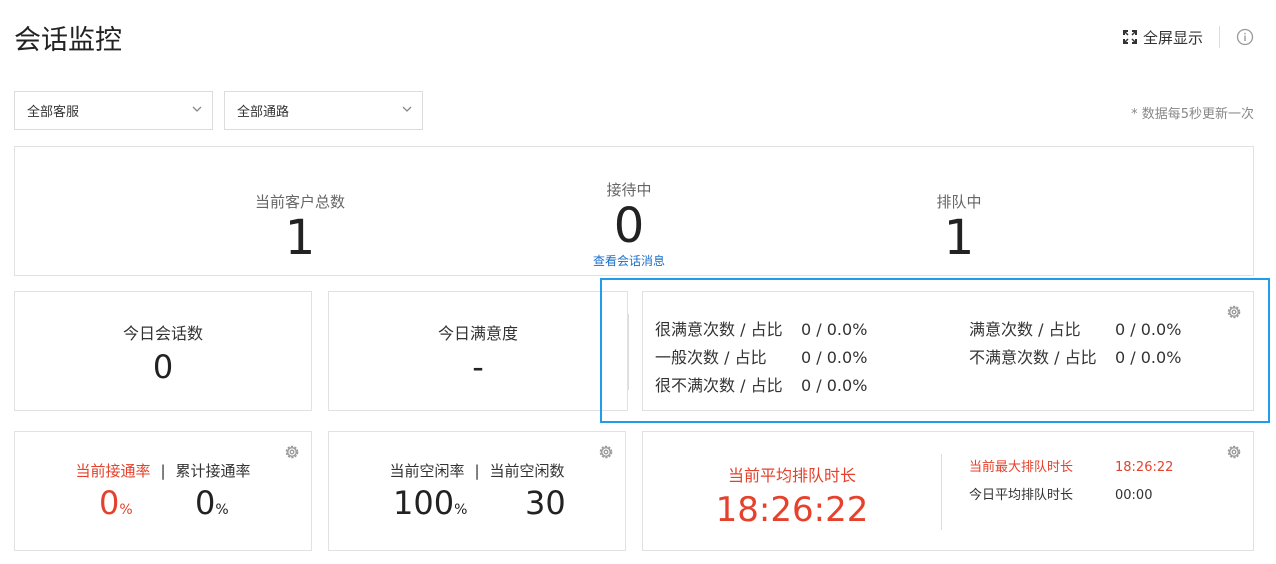 This screenshot has height=564, width=1276. Describe the element at coordinates (1192, 114) in the screenshot. I see `refresh-note: * 数据每5秒更新一次` at that location.